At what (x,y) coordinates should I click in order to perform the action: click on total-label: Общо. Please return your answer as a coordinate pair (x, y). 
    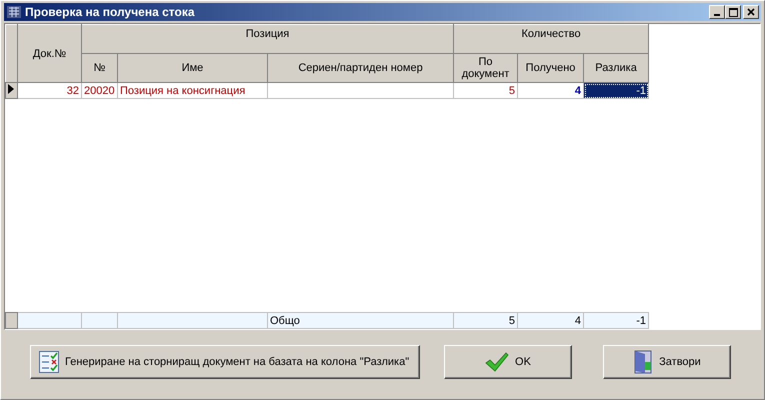
    Looking at the image, I should click on (361, 320).